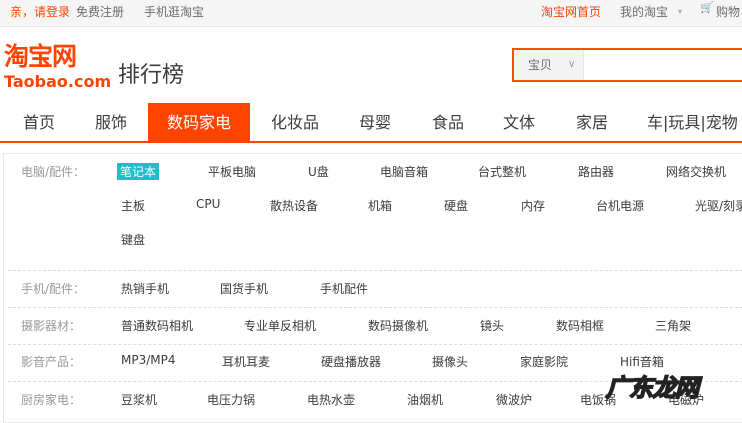  What do you see at coordinates (51, 362) in the screenshot?
I see `category-label: 影音产品：` at bounding box center [51, 362].